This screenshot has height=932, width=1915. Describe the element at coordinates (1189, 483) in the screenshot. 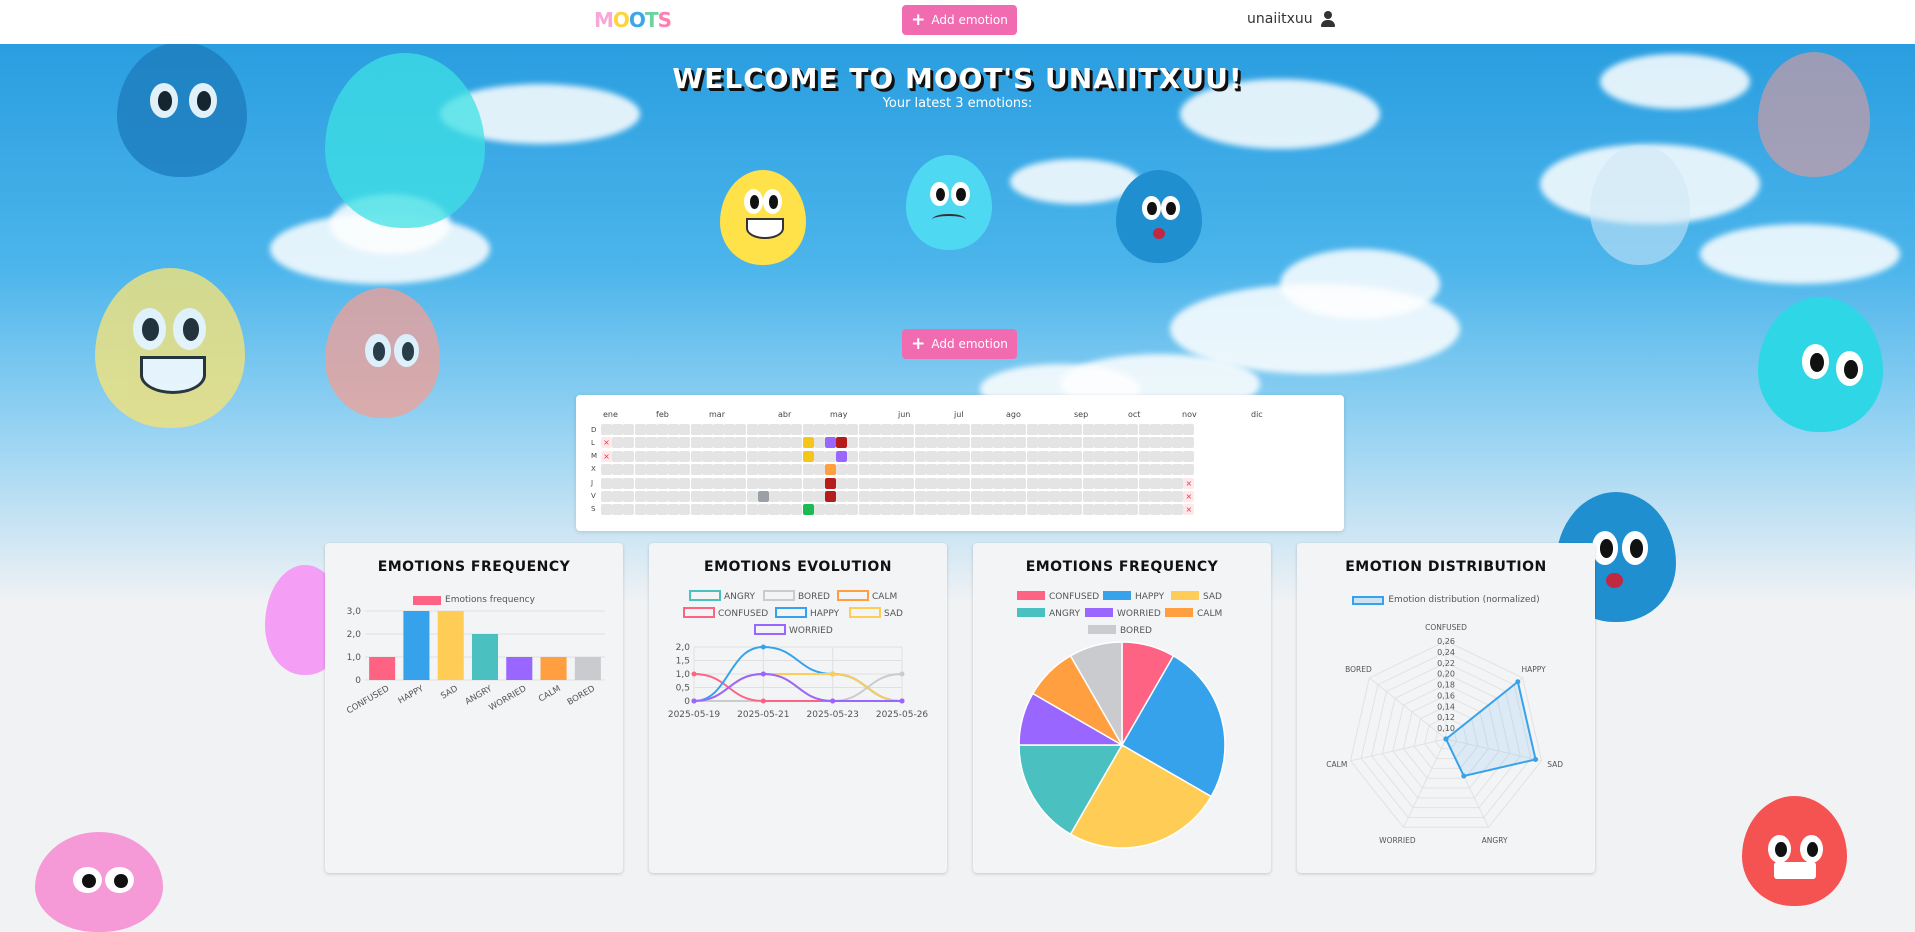

I see `calendar-day-cell: ×` at that location.